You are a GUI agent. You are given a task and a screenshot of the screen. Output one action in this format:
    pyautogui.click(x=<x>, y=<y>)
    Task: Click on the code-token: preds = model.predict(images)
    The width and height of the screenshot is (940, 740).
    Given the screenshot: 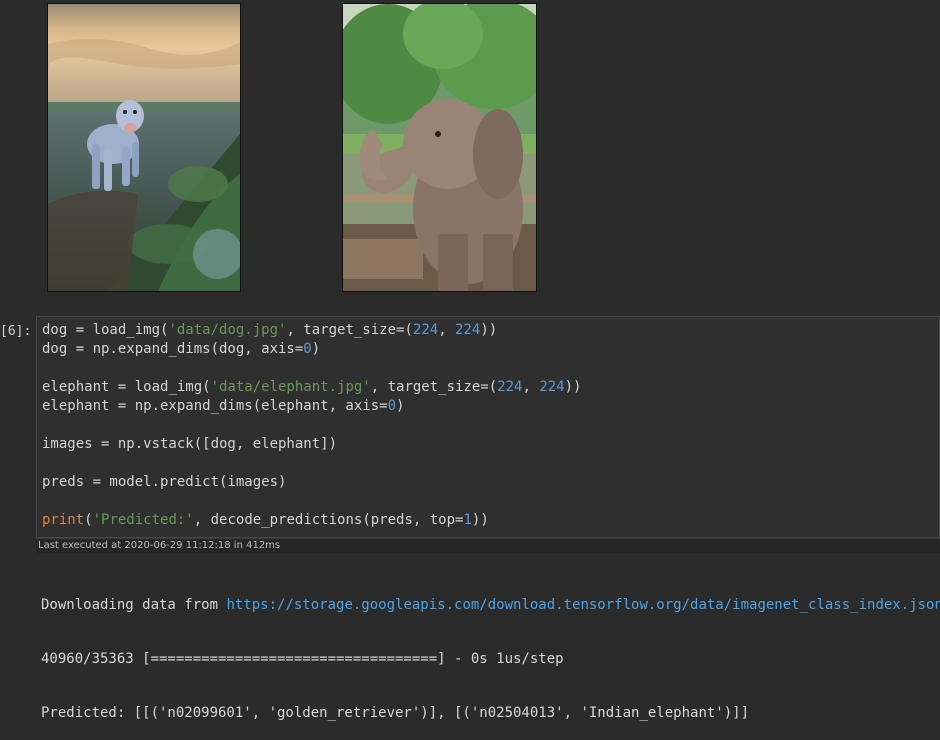 What is the action you would take?
    pyautogui.click(x=164, y=482)
    